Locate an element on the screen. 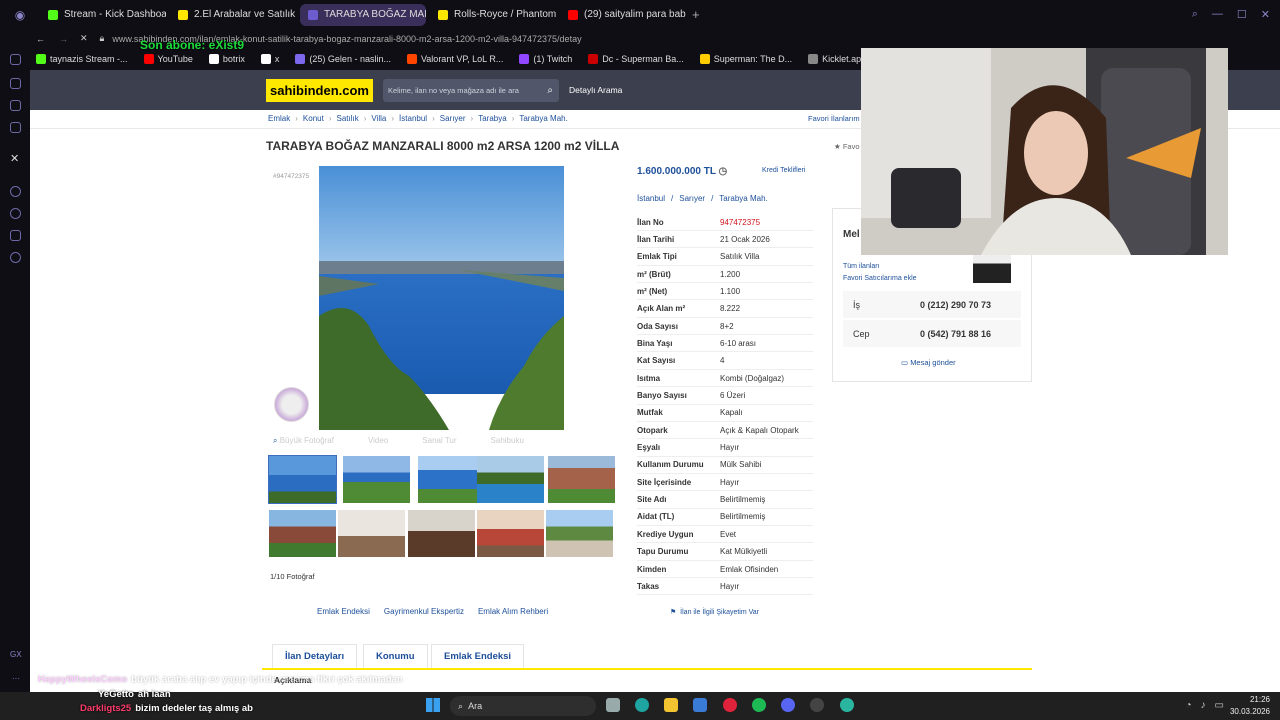  tab-video: Video is located at coordinates (378, 441).